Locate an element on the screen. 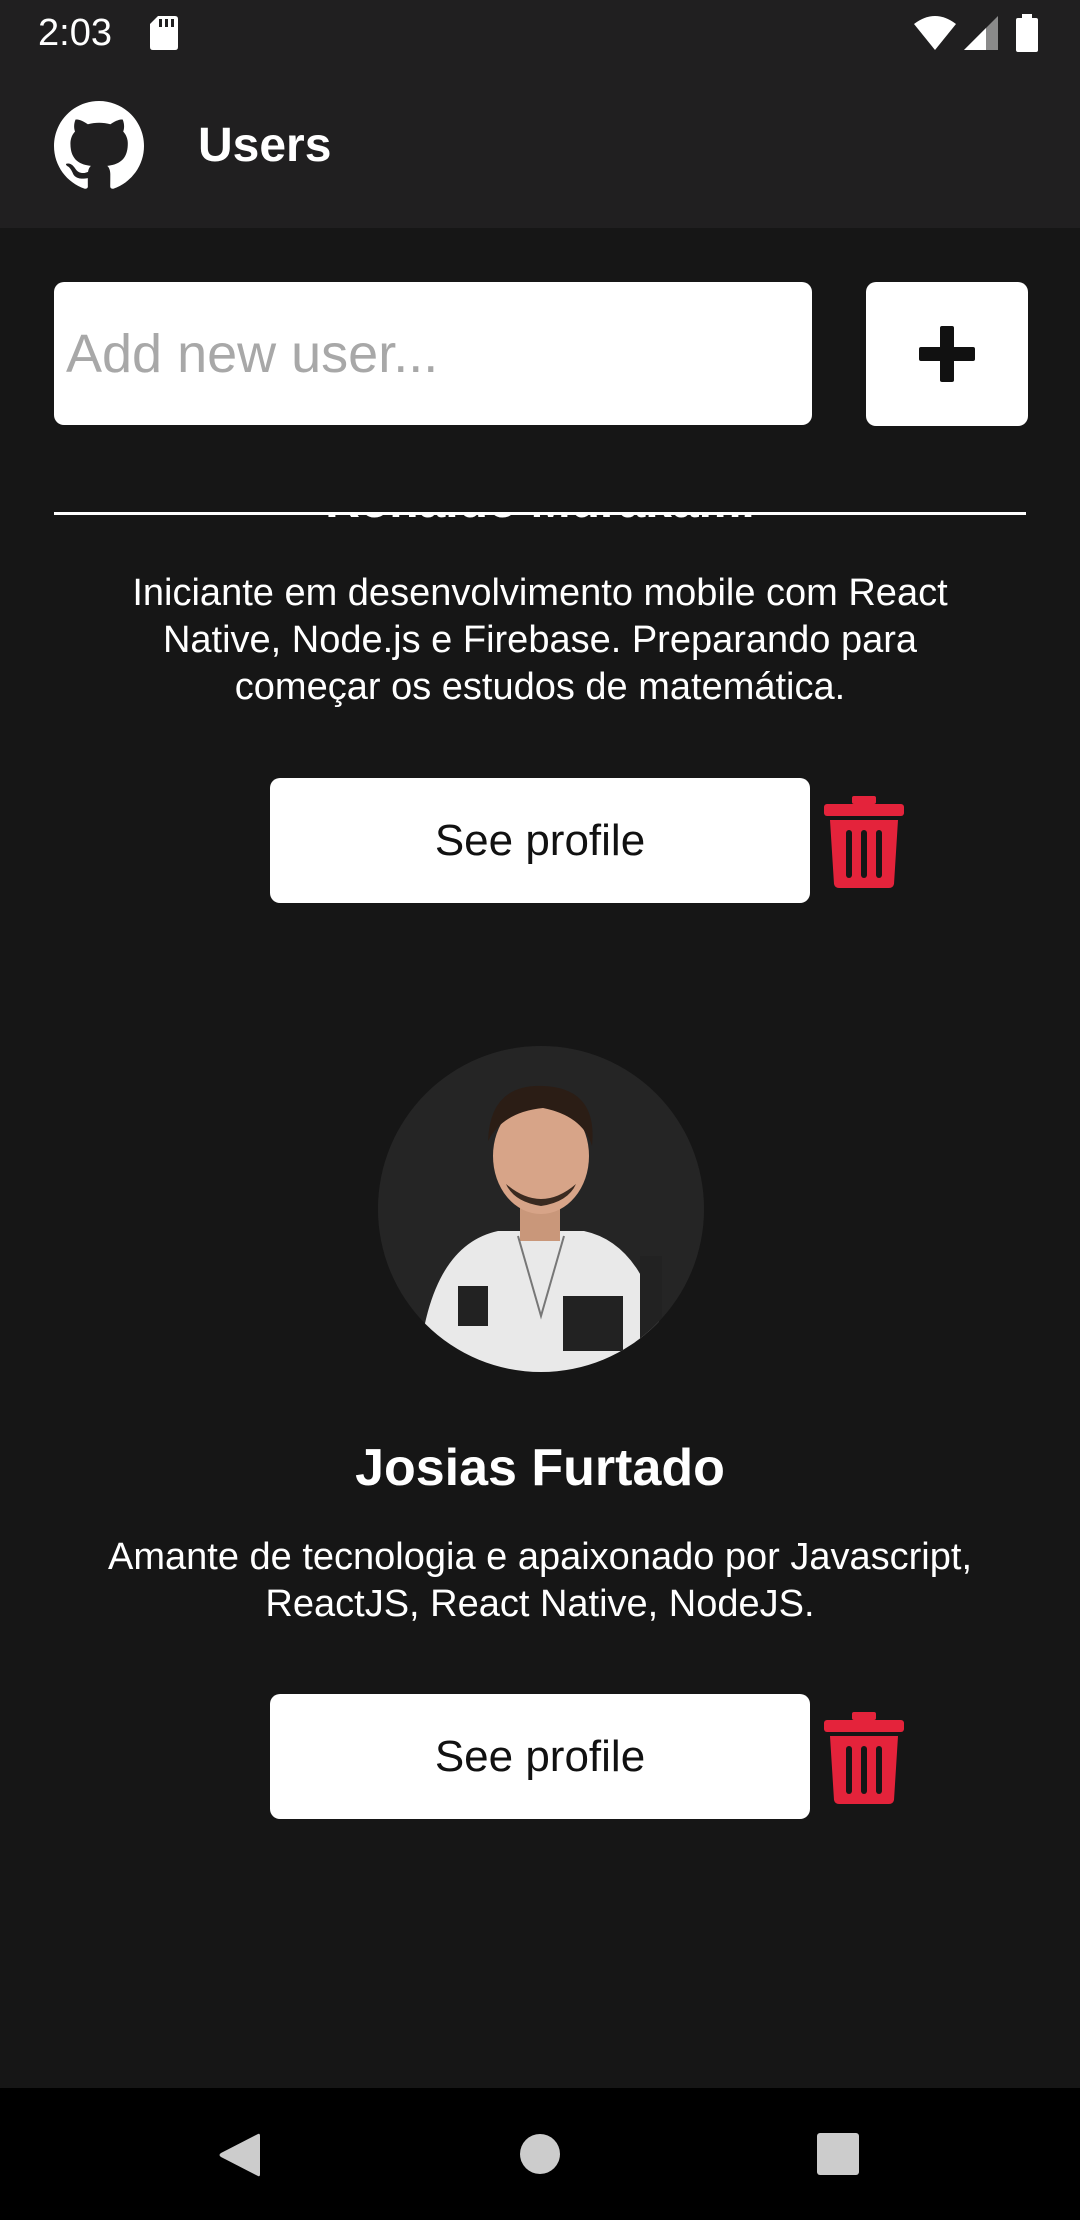 This screenshot has width=1080, height=2220. sd-card-icon is located at coordinates (164, 33).